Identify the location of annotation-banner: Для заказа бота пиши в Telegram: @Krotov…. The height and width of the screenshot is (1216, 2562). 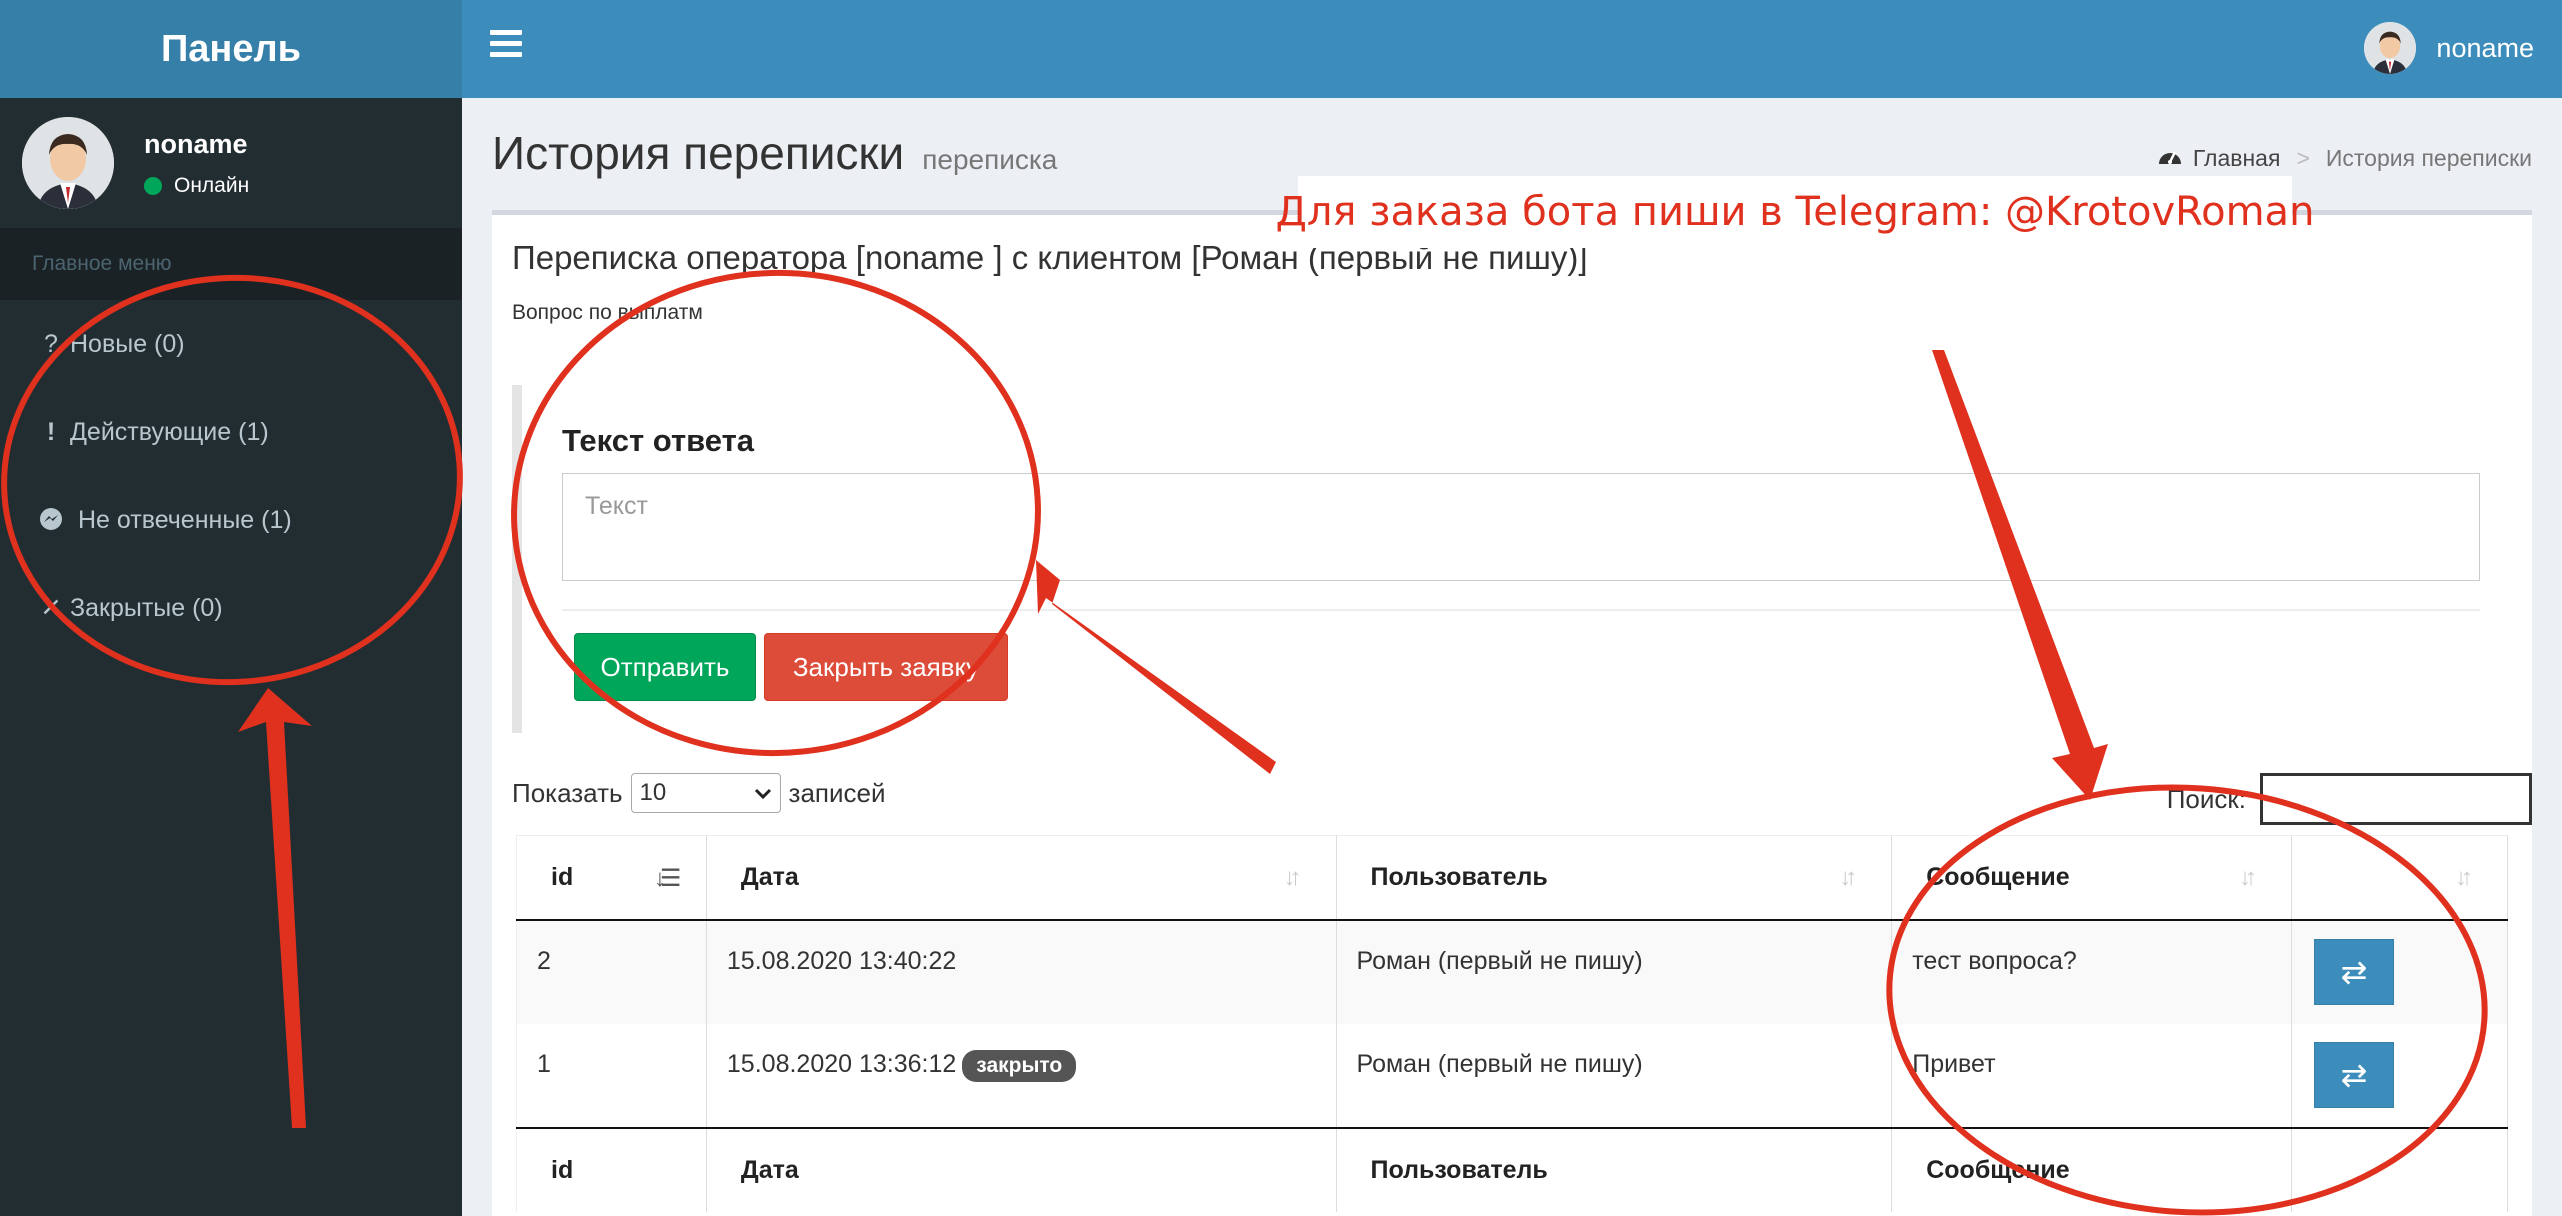
(1795, 212).